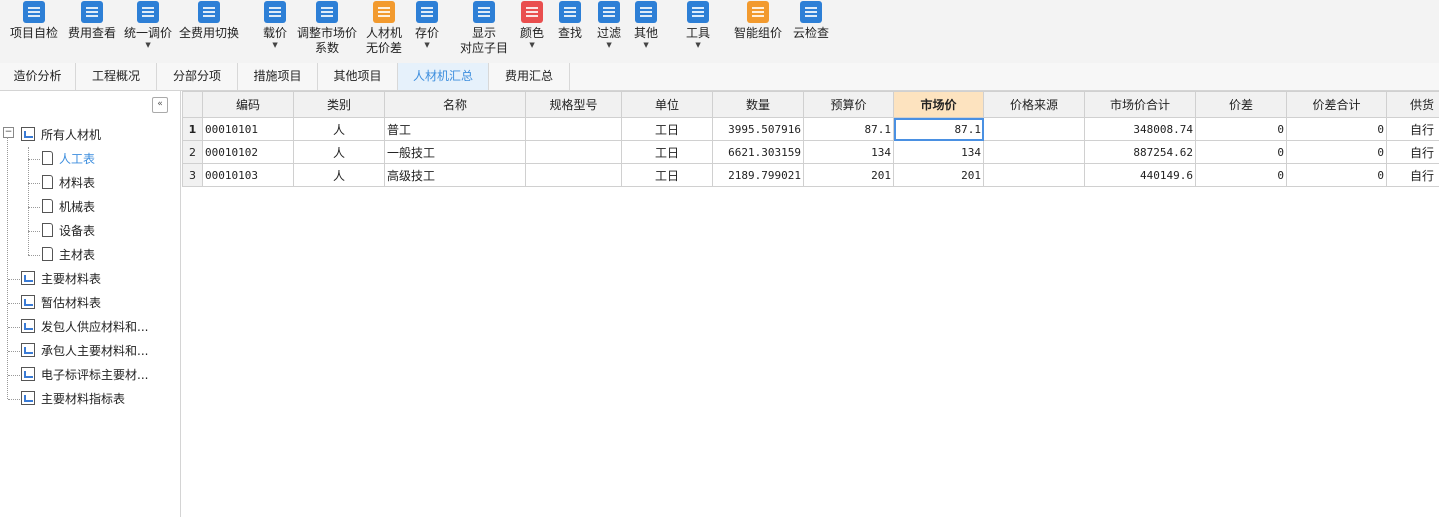 The height and width of the screenshot is (517, 1439). What do you see at coordinates (248, 129) in the screenshot?
I see `cell-code: 00010101` at bounding box center [248, 129].